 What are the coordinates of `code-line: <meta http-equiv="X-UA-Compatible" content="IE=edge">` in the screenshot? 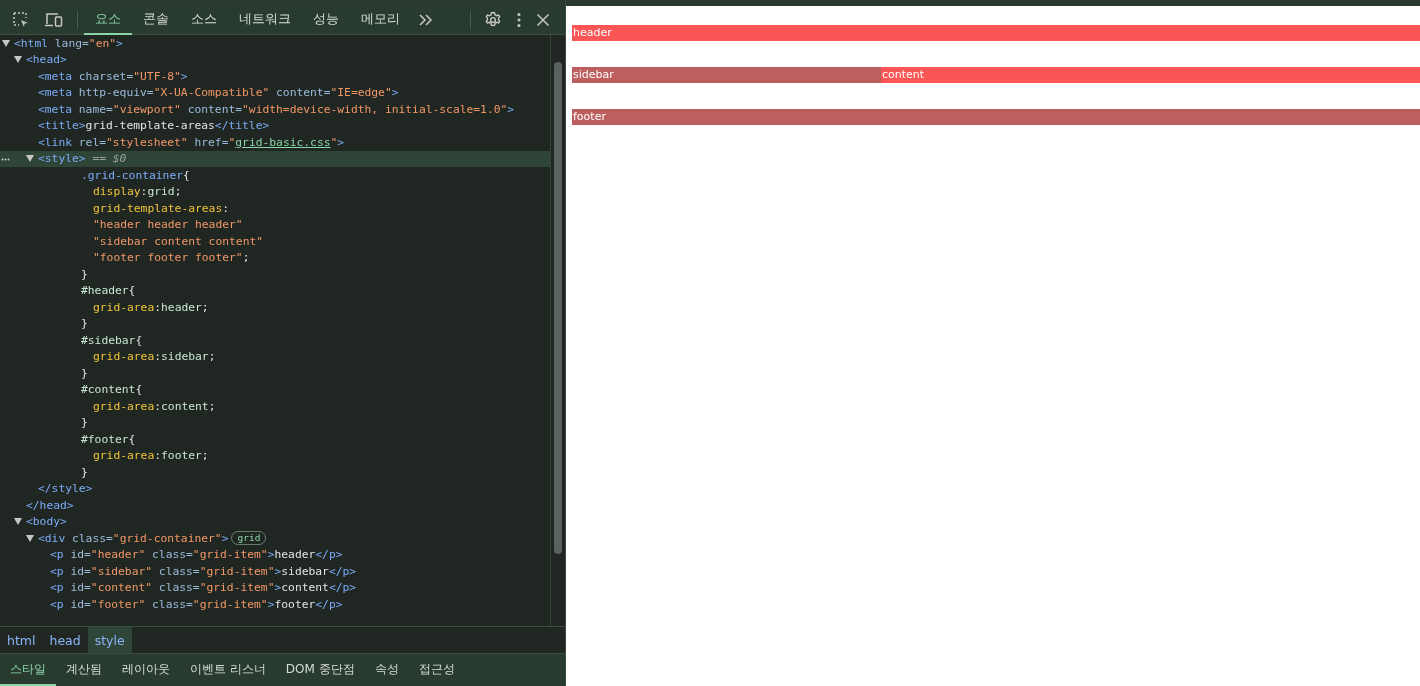 It's located at (218, 93).